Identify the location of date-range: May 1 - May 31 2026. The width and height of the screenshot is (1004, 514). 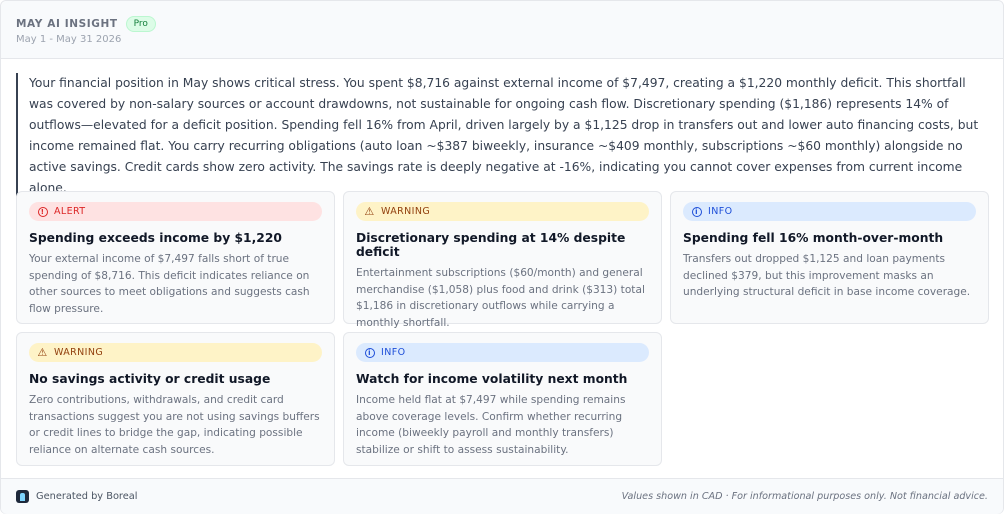
(69, 39).